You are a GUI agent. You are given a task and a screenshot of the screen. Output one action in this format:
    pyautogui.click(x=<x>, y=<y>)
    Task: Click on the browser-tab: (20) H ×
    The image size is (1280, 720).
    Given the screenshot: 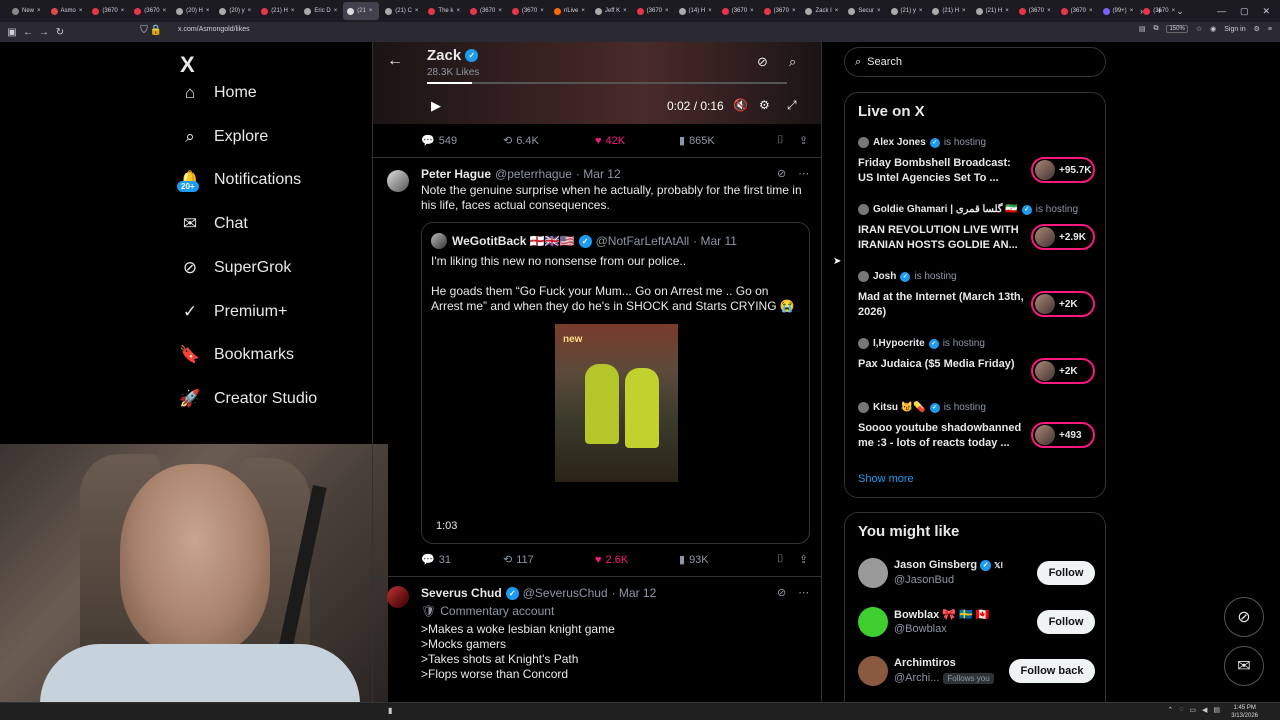 What is the action you would take?
    pyautogui.click(x=192, y=11)
    